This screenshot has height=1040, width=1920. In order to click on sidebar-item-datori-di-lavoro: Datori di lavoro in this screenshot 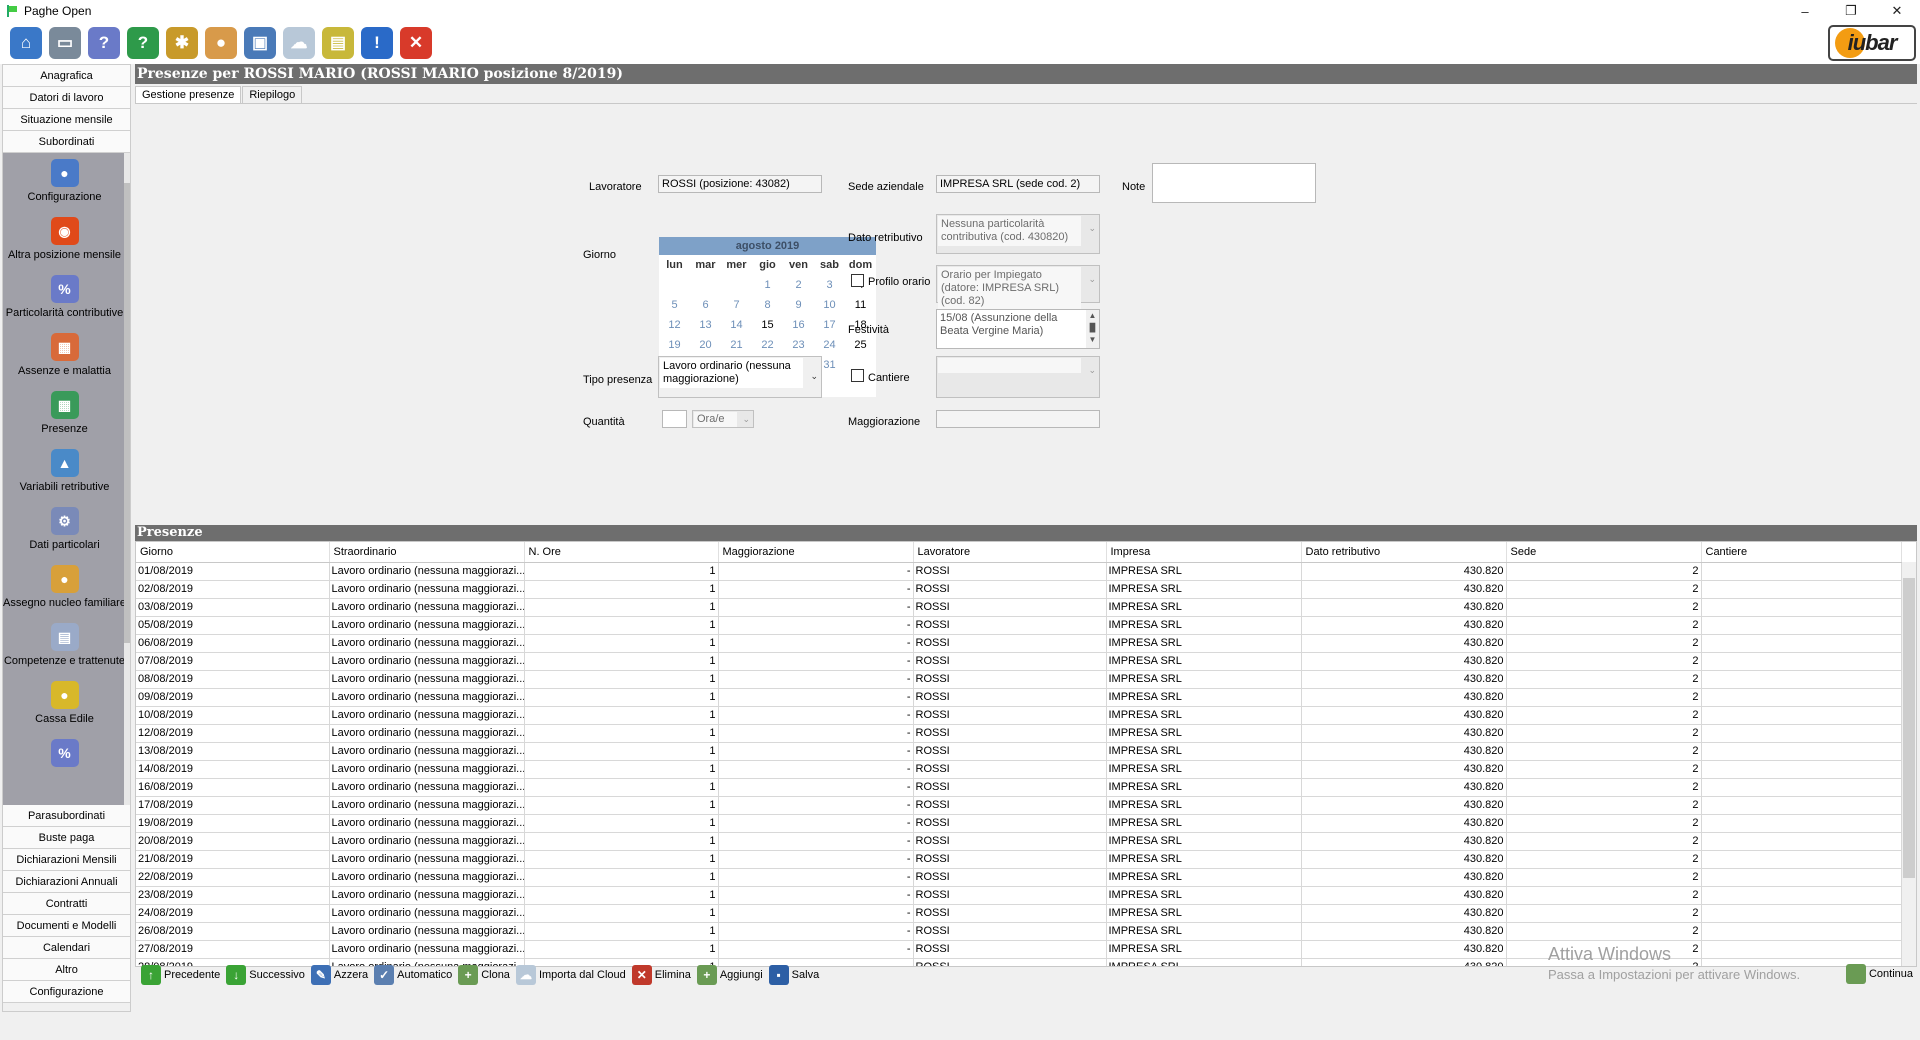, I will do `click(66, 98)`.